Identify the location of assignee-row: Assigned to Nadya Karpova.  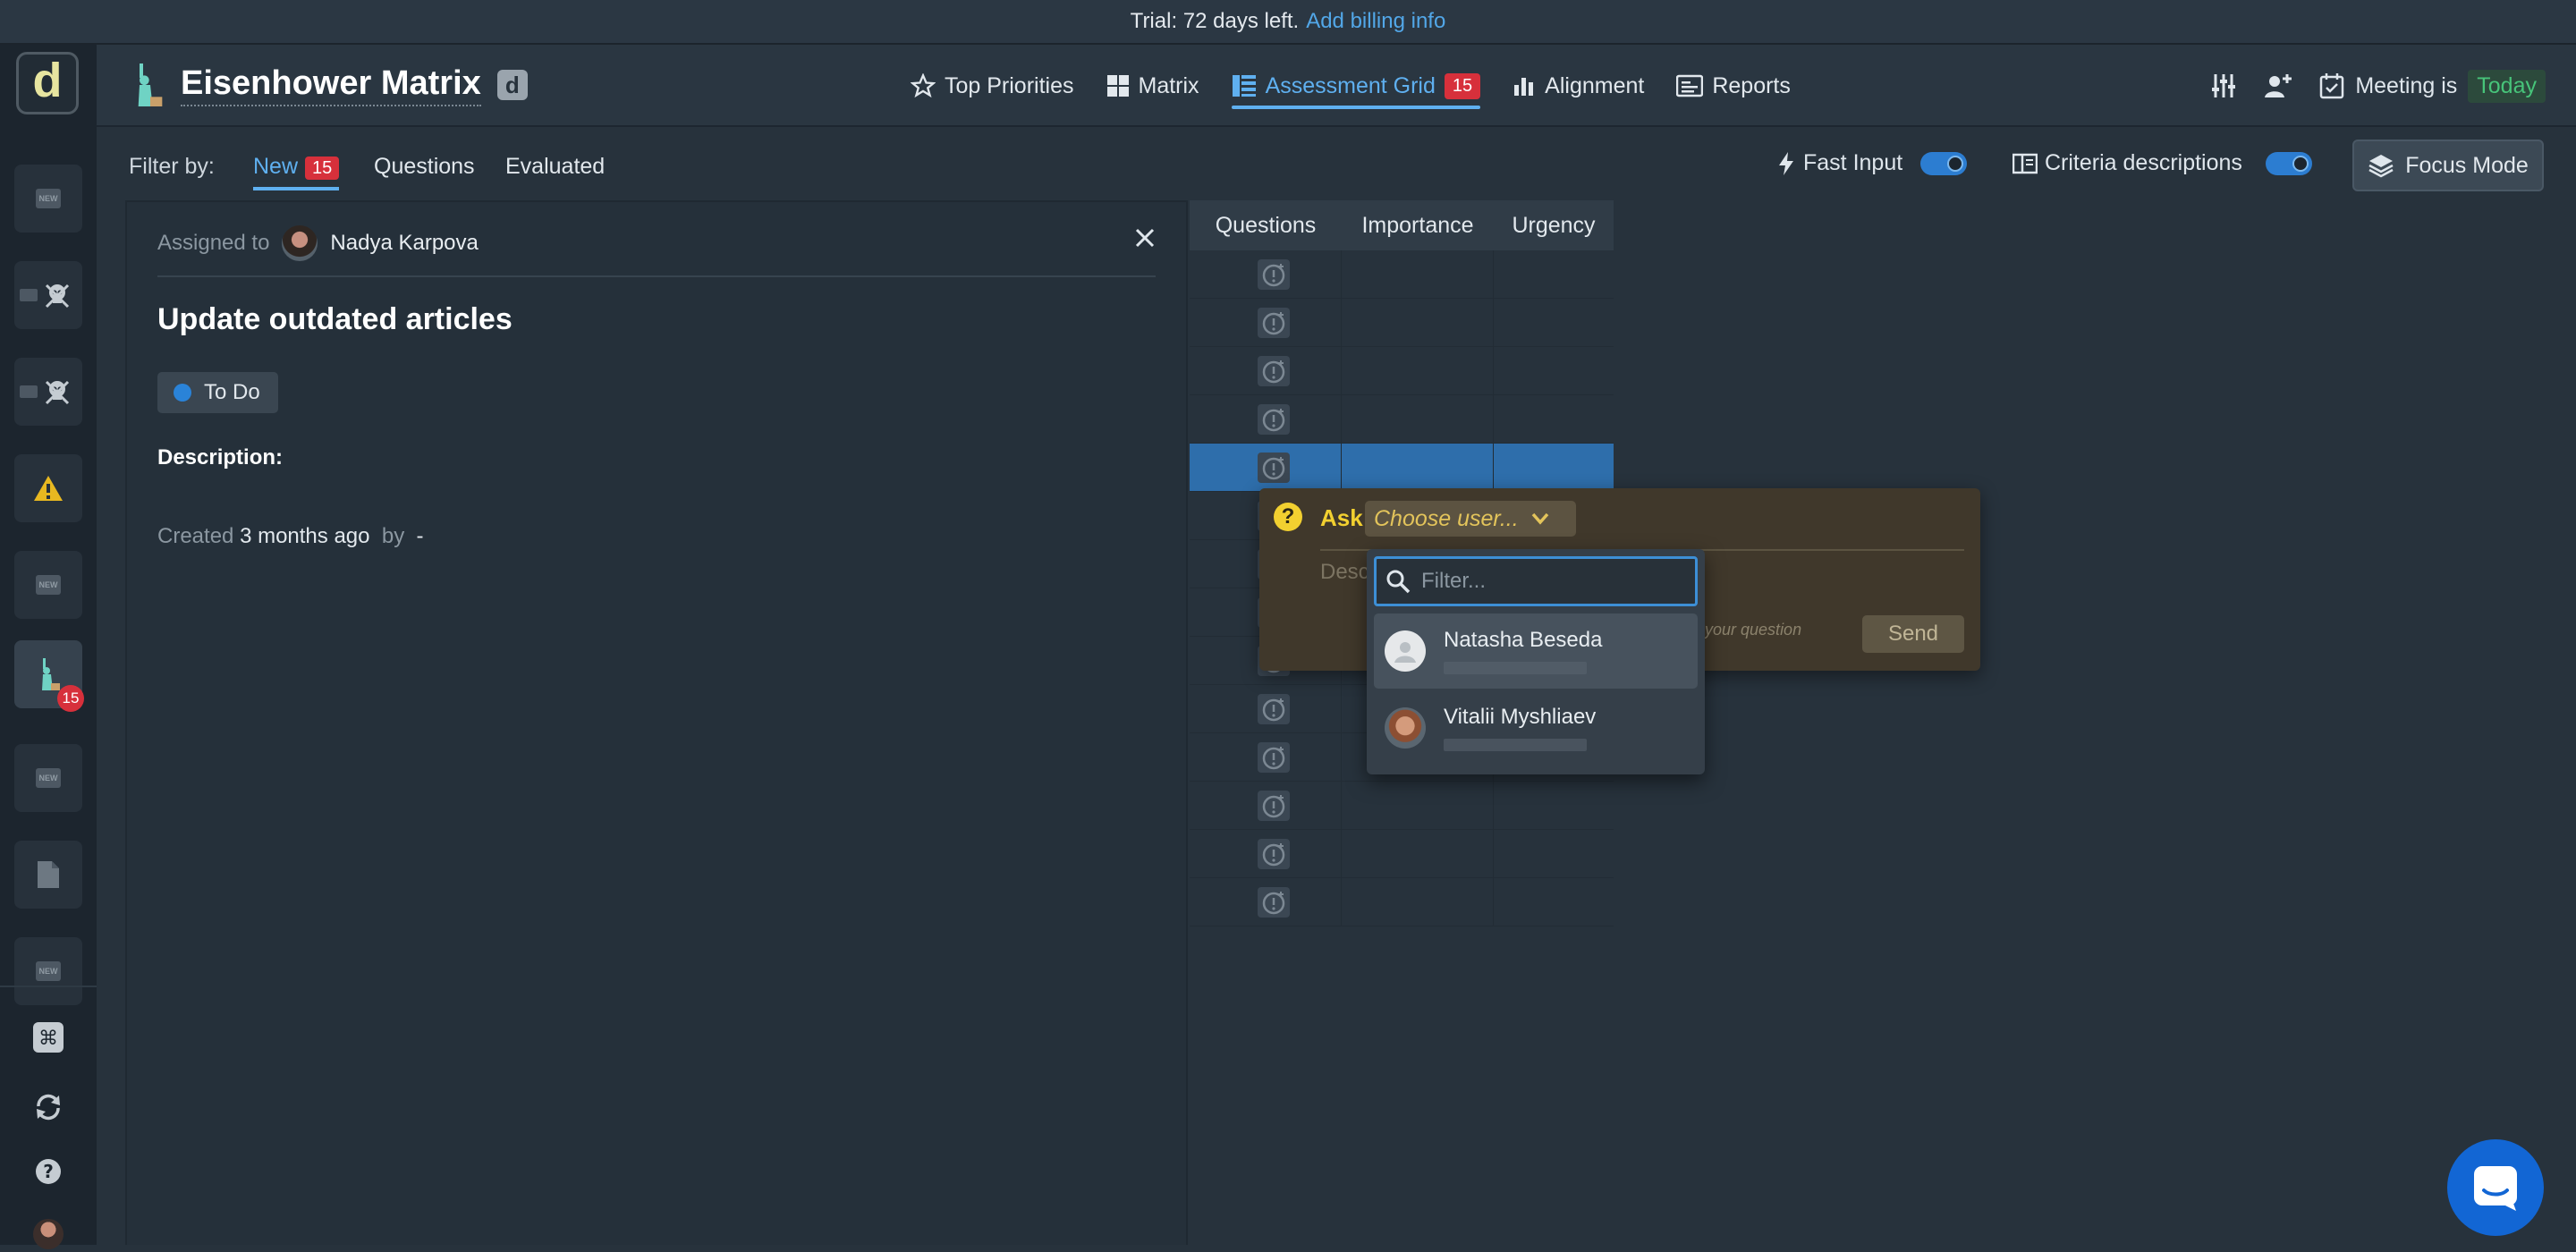
(318, 243).